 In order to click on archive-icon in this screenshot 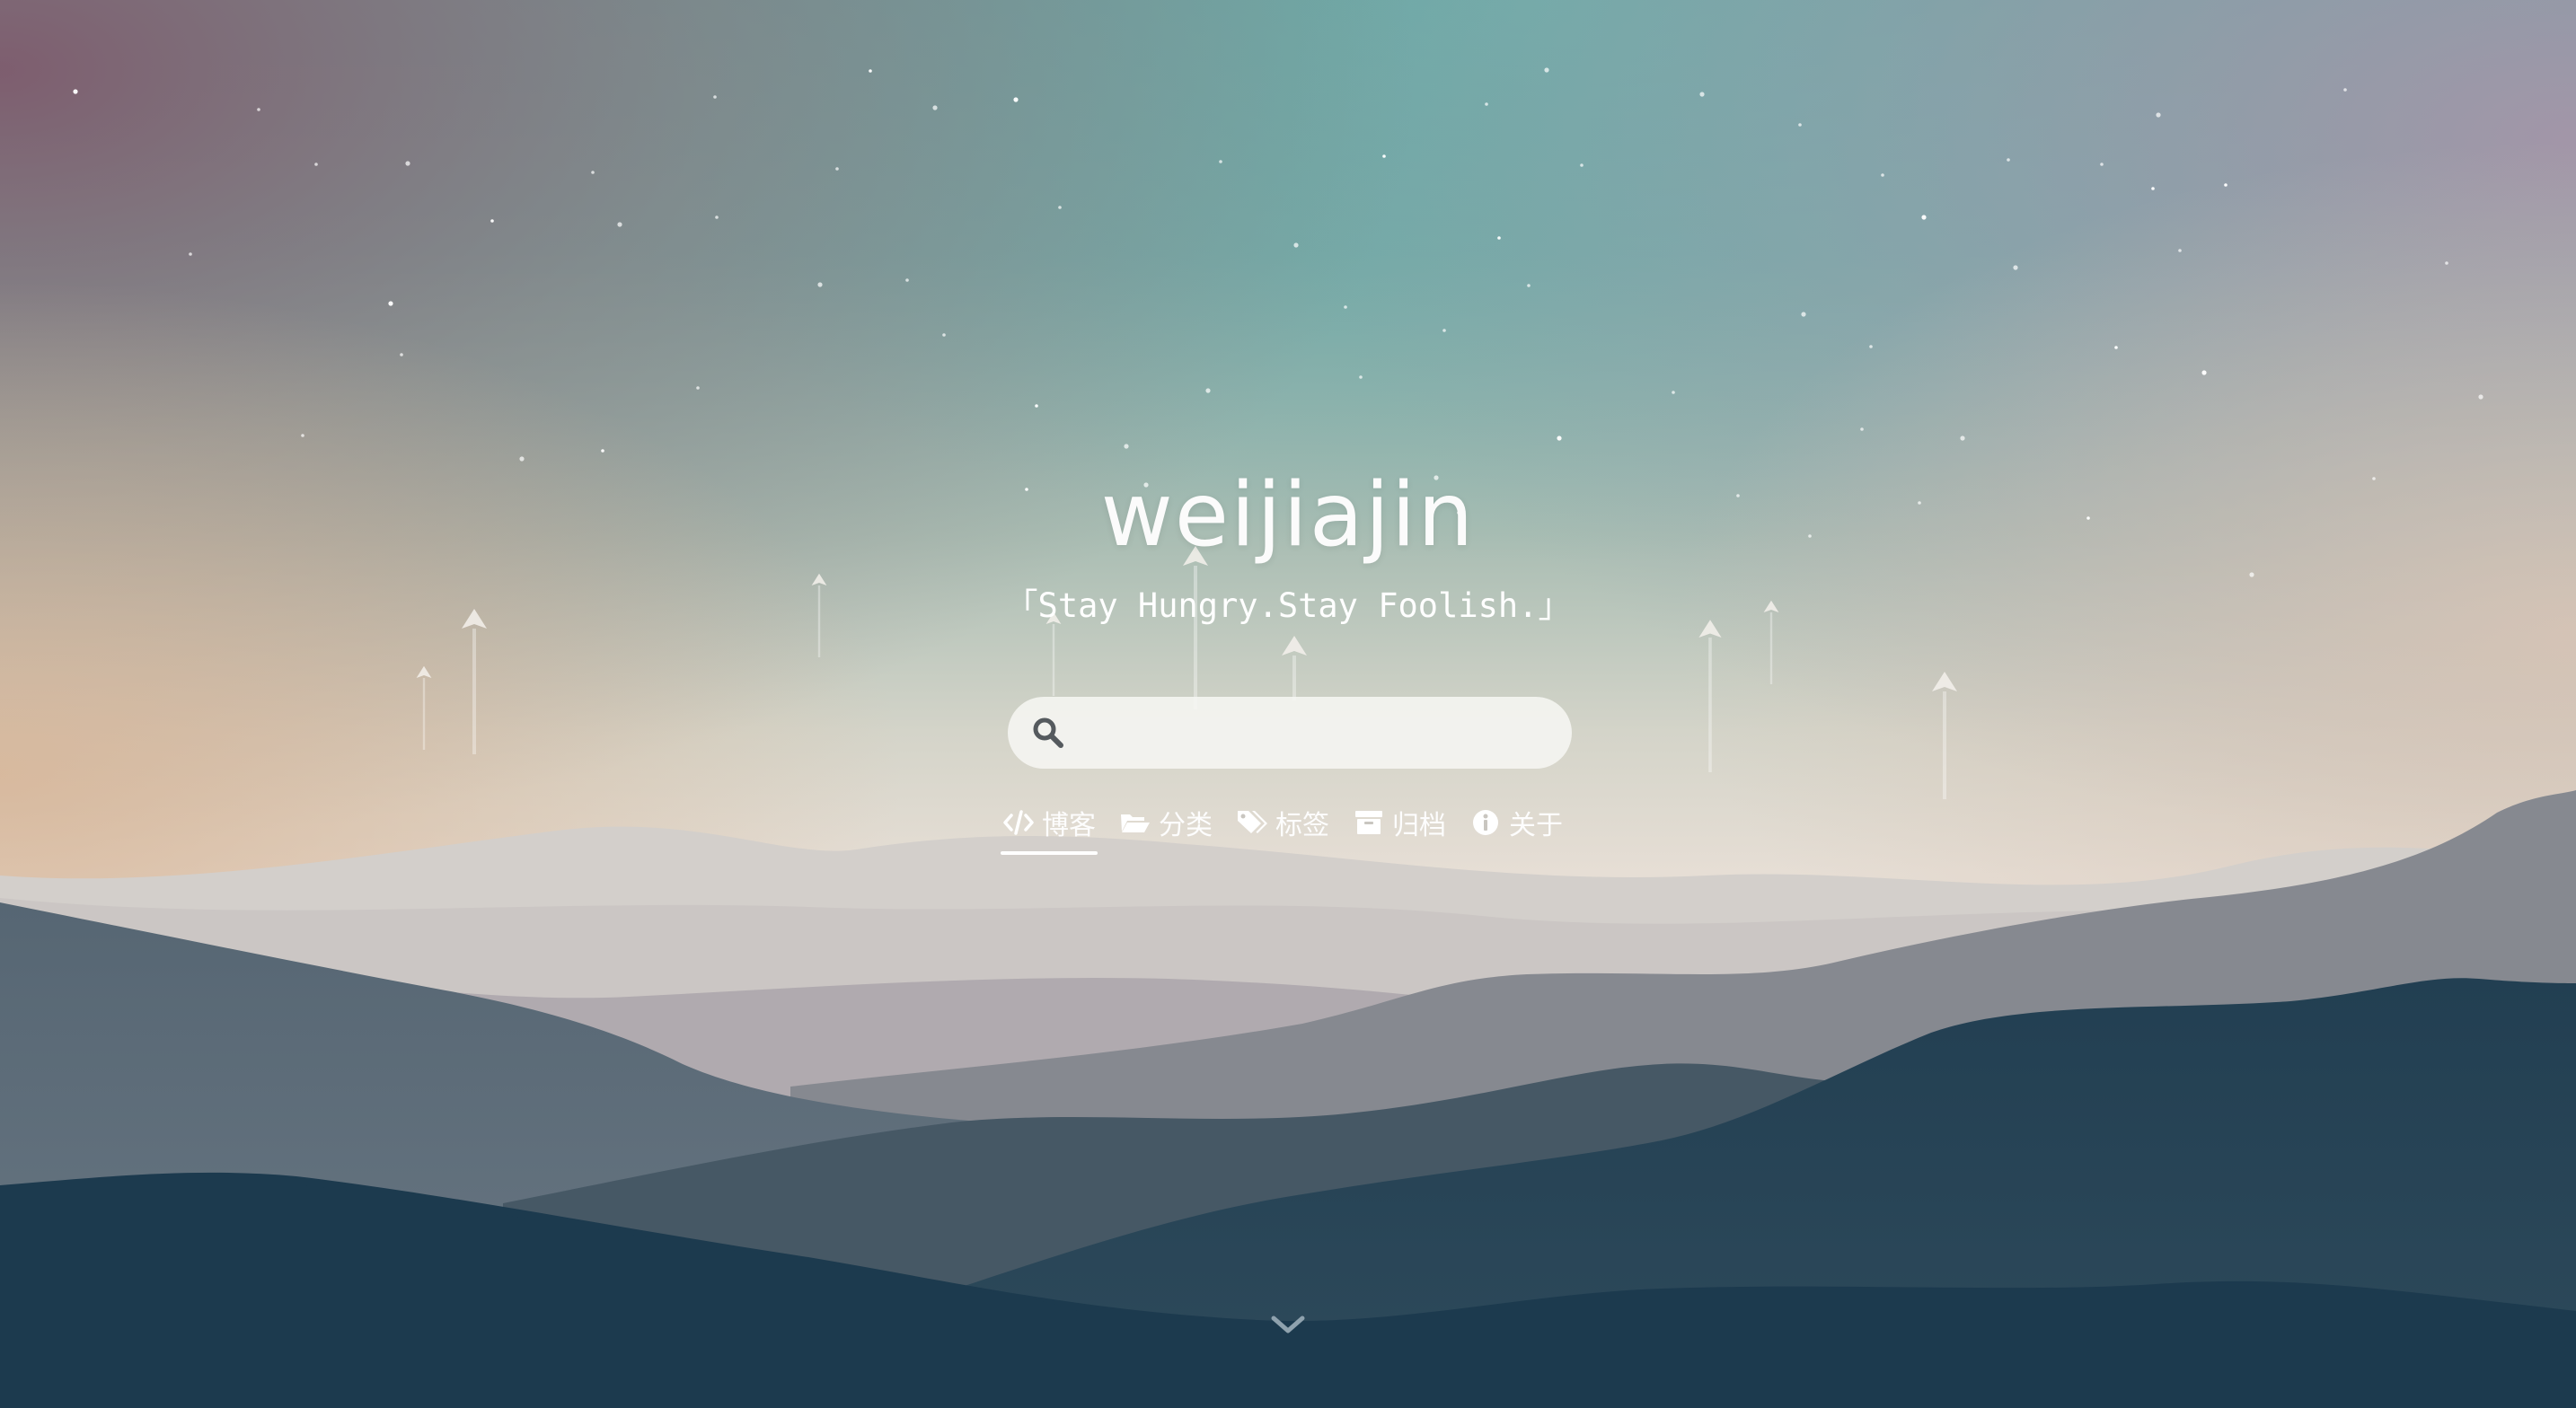, I will do `click(1368, 822)`.